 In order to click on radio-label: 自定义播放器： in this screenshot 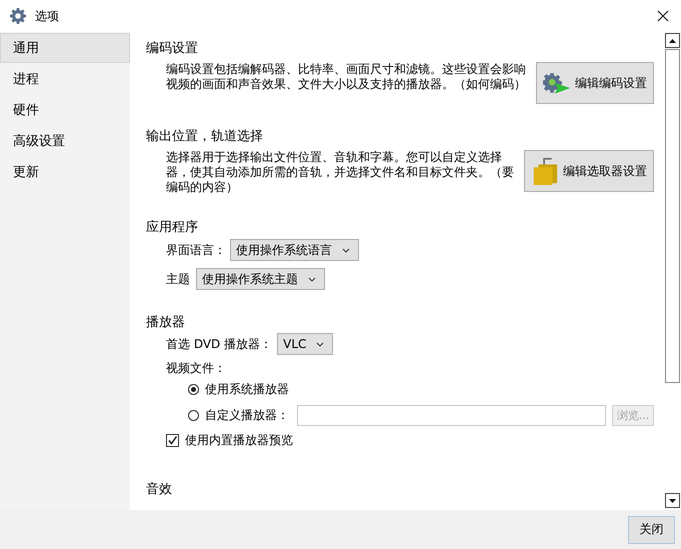, I will do `click(247, 415)`.